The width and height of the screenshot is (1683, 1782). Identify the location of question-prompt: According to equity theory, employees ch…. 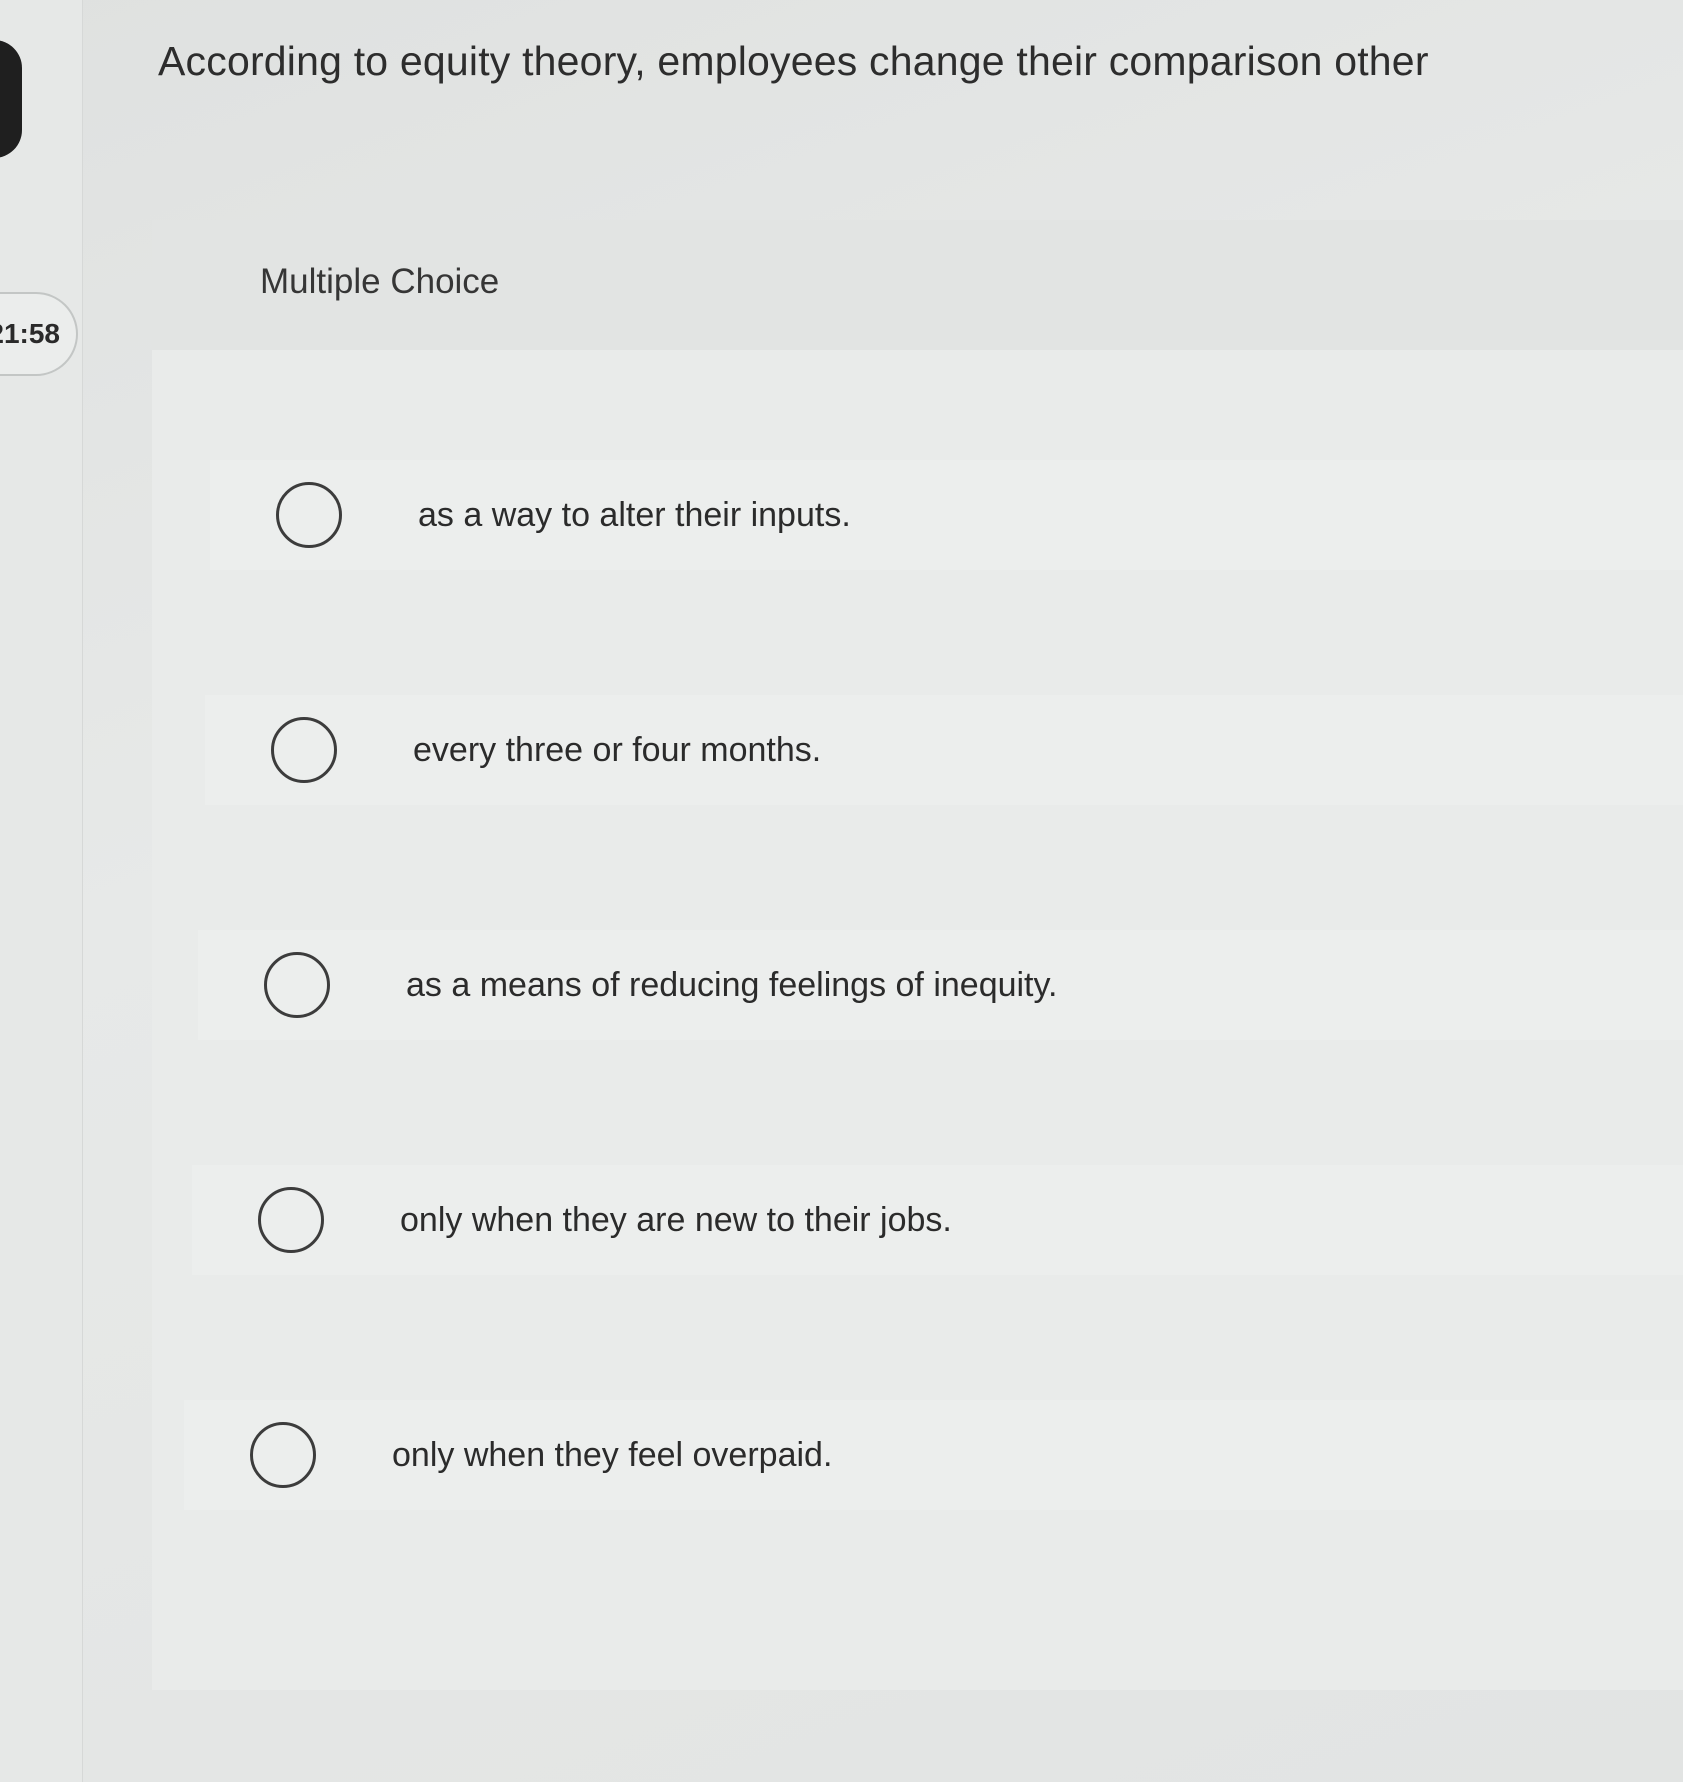
(793, 61).